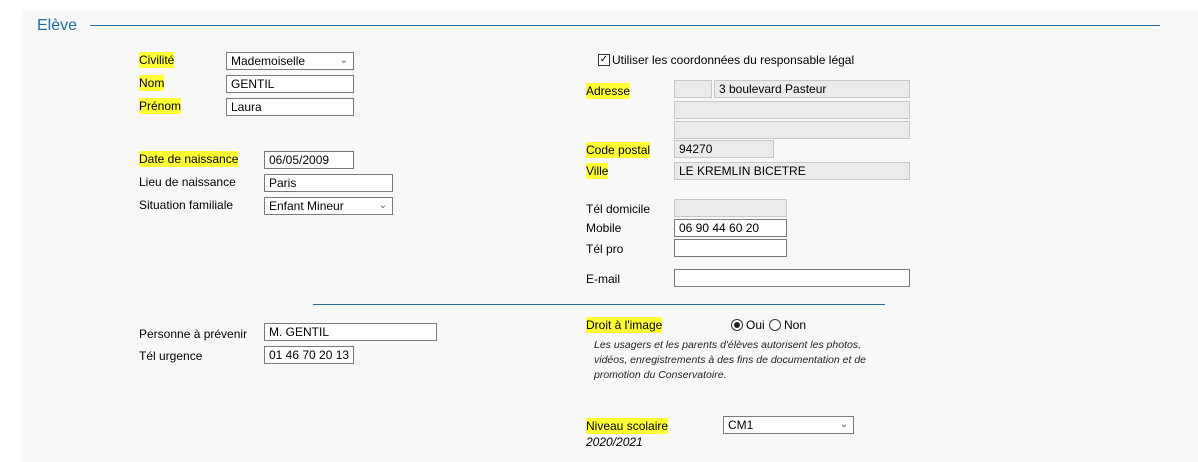 The width and height of the screenshot is (1198, 462). Describe the element at coordinates (160, 106) in the screenshot. I see `prenom-label: Prénom` at that location.